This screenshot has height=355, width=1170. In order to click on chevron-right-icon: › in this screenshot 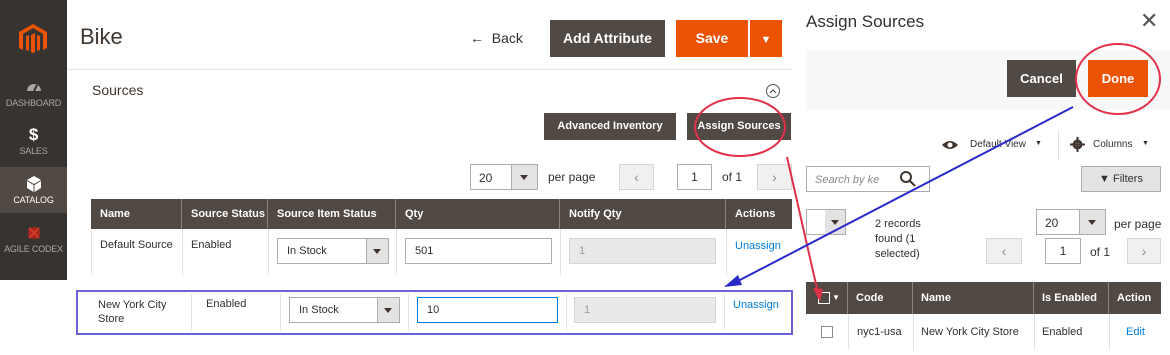, I will do `click(1144, 251)`.